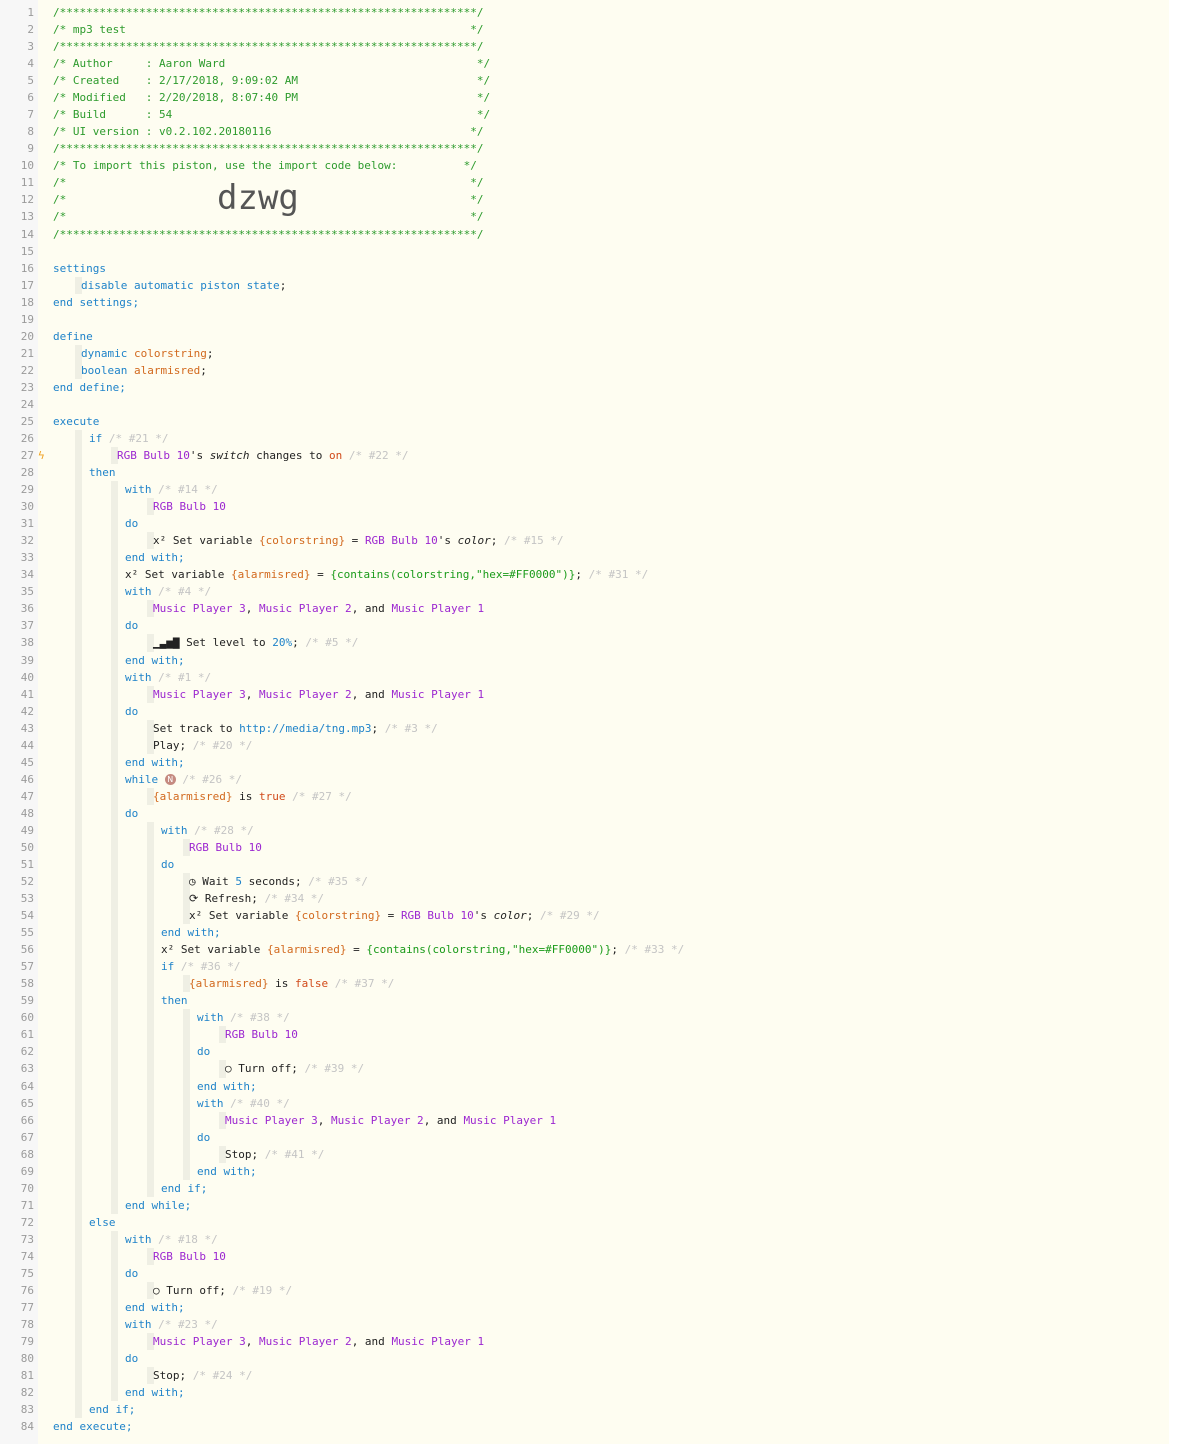  Describe the element at coordinates (584, 319) in the screenshot. I see `code-line: 19` at that location.